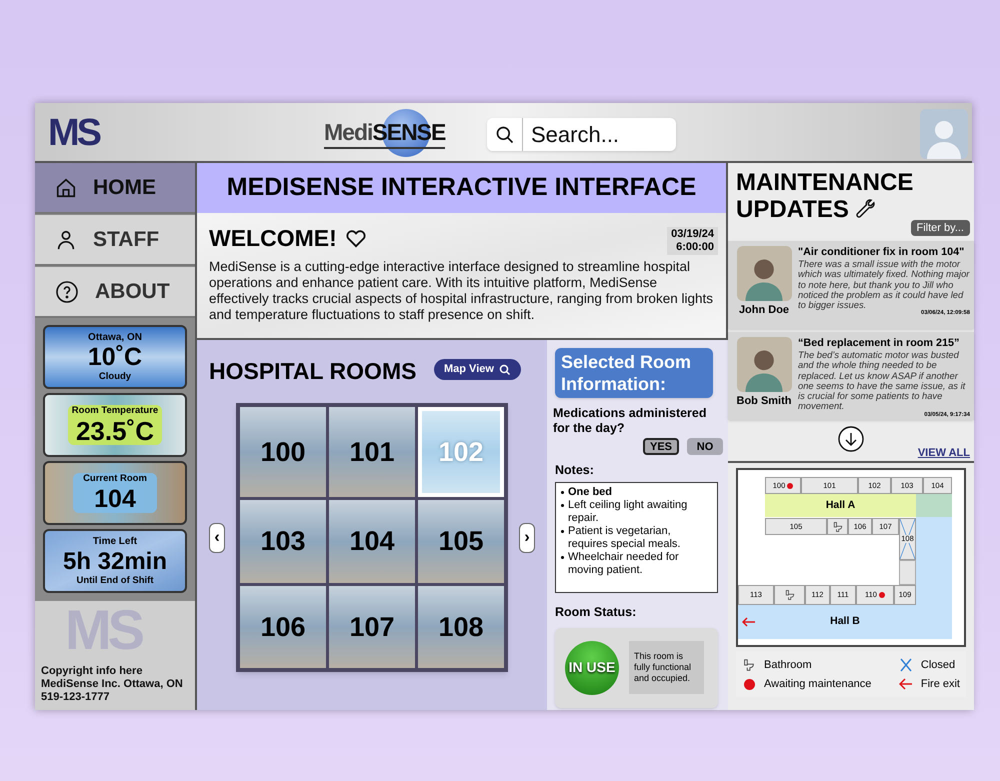  Describe the element at coordinates (841, 505) in the screenshot. I see `hall-label: Hall A` at that location.